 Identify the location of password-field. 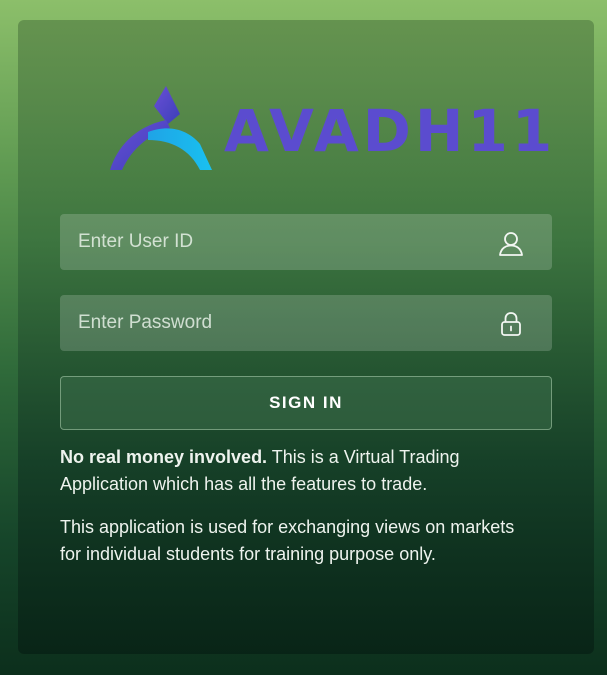
(306, 323).